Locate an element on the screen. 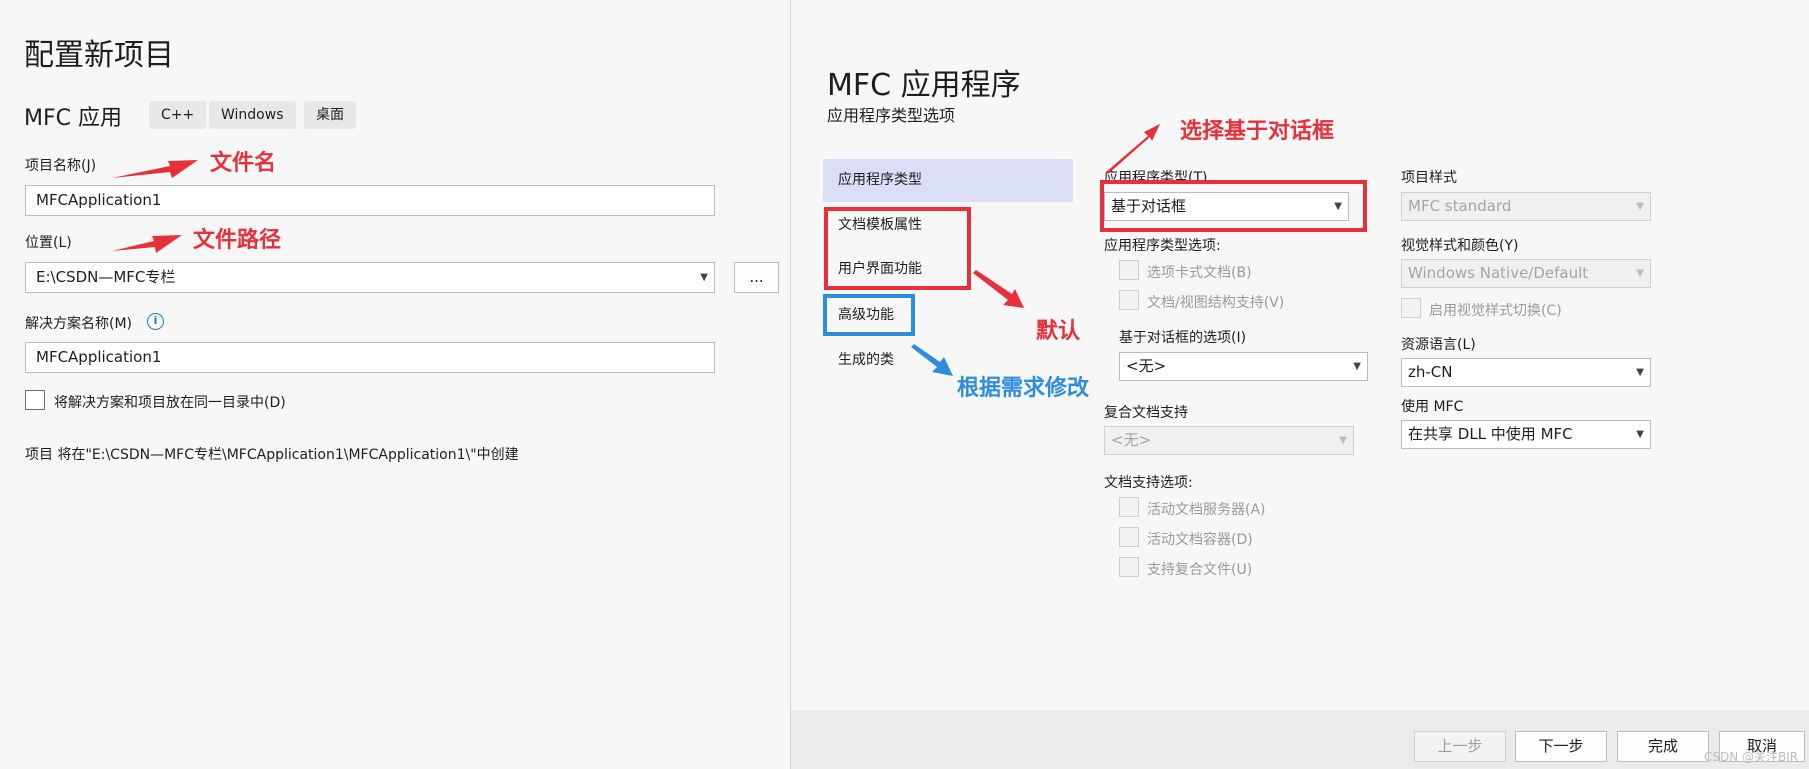 The image size is (1809, 769). annotation-filename: 文件名 is located at coordinates (243, 163).